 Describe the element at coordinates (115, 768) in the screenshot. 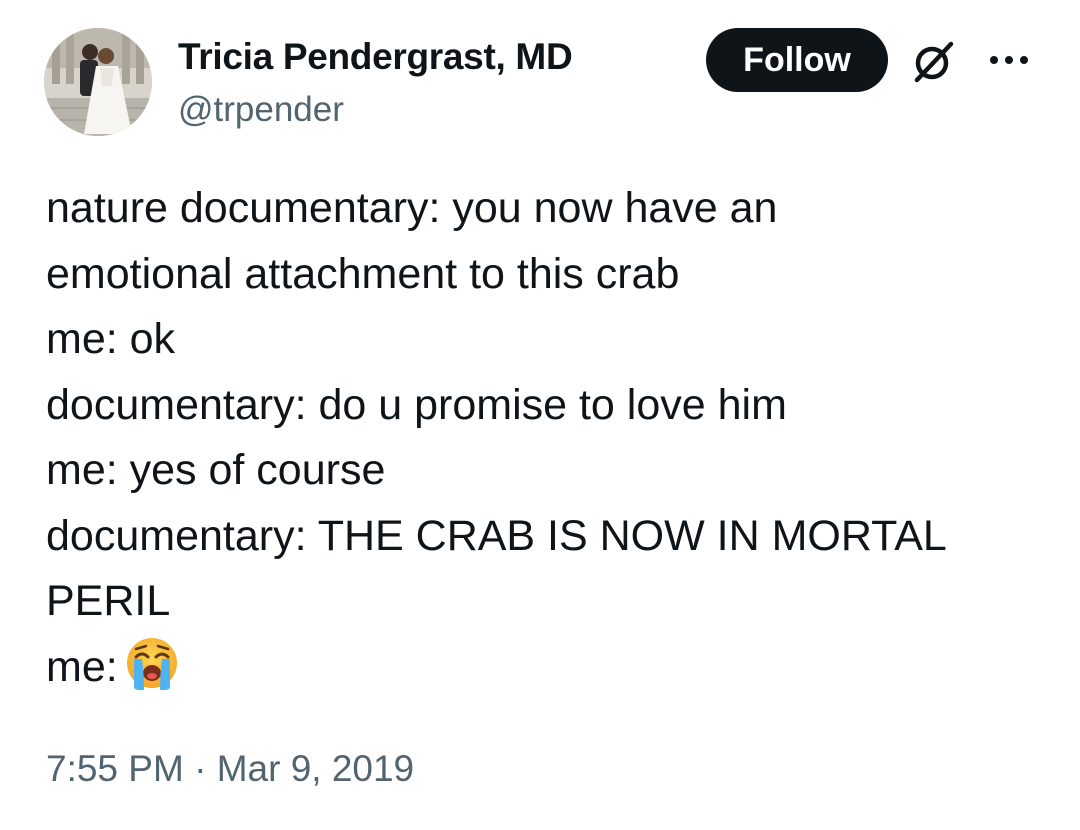

I see `tweet-time: 7:55 PM` at that location.